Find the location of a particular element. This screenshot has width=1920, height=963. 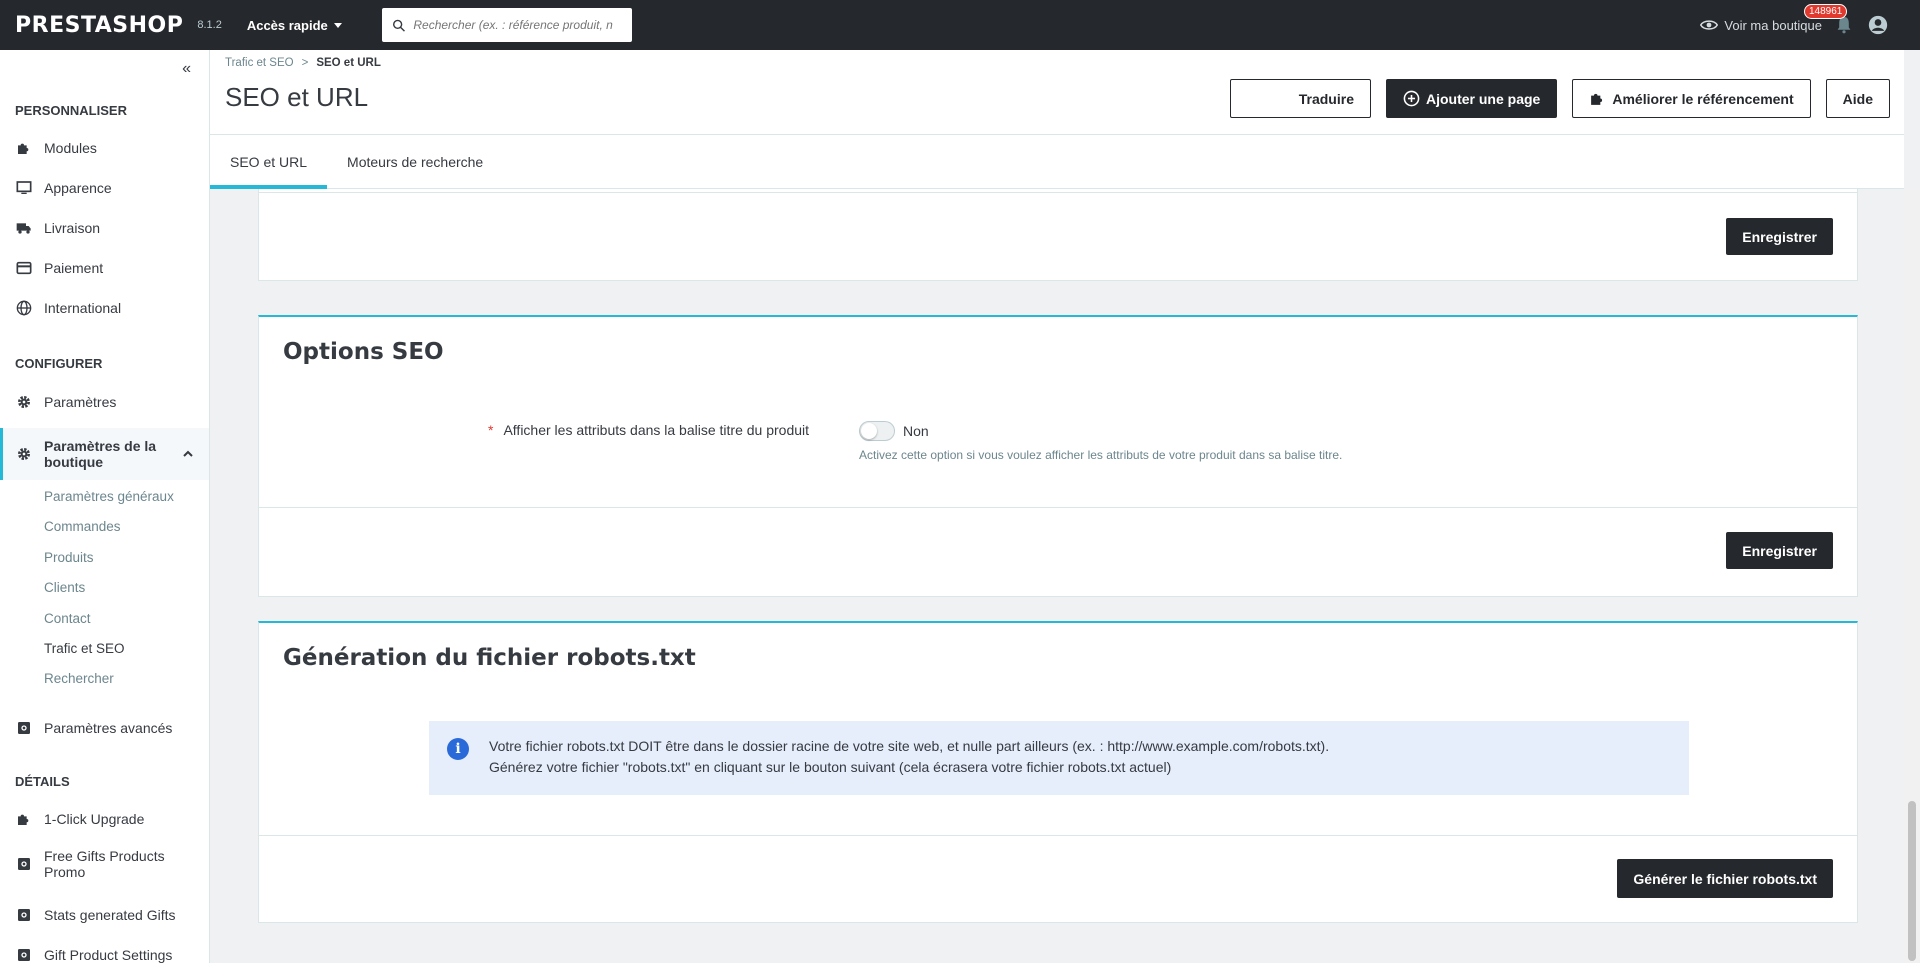

sidebar-item-modules: Modules is located at coordinates (104, 148).